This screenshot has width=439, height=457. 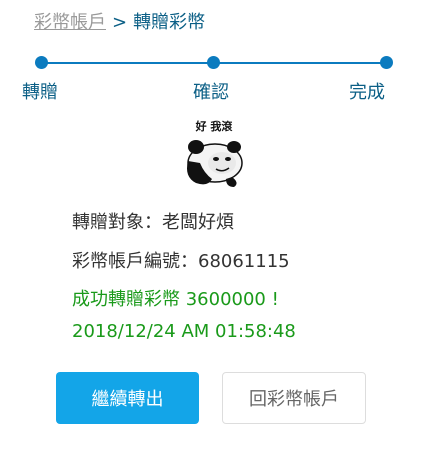 I want to click on breadcrumb: 彩幣帳戶 > 轉贈彩幣, so click(x=119, y=21).